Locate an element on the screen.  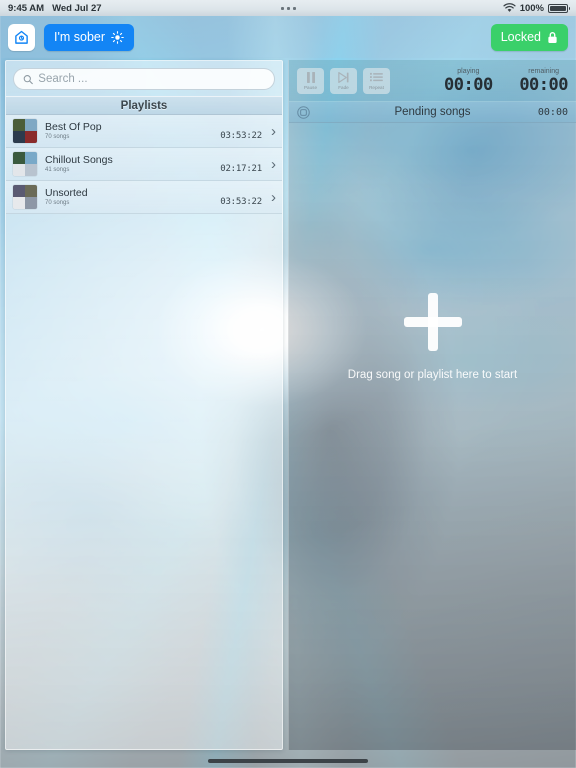
battery-percent-label: 100% is located at coordinates (531, 8).